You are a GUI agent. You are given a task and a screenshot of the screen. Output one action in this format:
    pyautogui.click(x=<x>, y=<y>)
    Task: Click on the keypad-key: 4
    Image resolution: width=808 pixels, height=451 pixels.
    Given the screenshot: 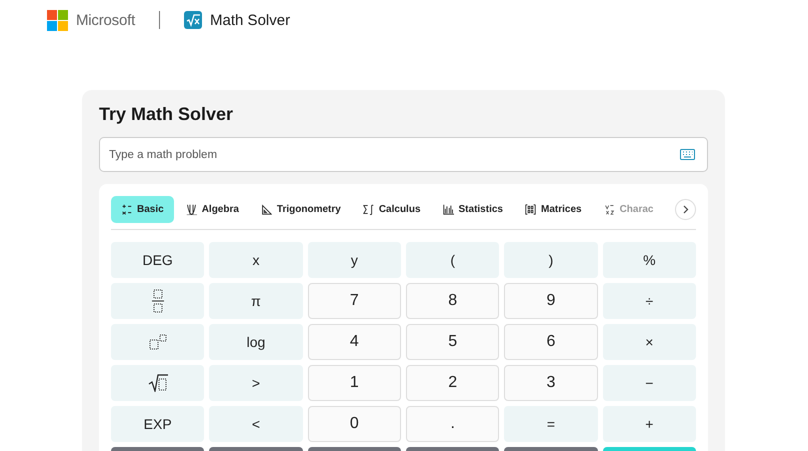 What is the action you would take?
    pyautogui.click(x=354, y=342)
    